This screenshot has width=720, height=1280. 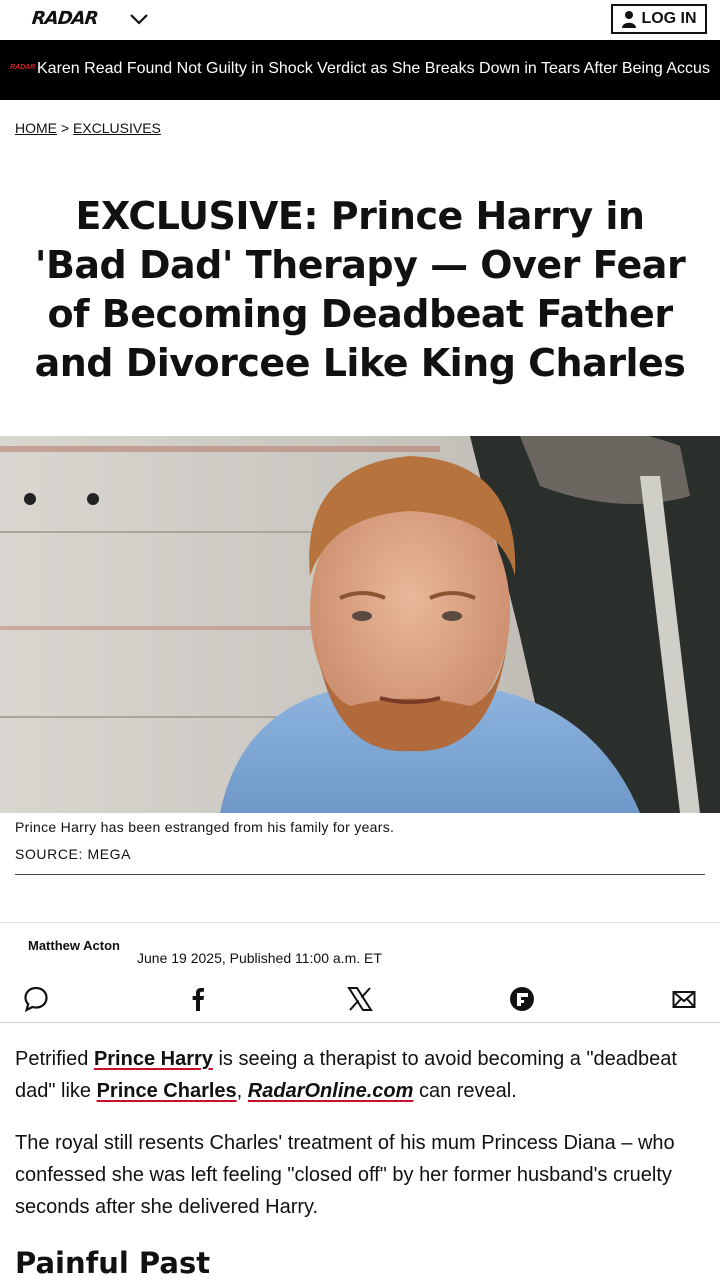 What do you see at coordinates (113, 1263) in the screenshot?
I see `article-subheading: Painful Past` at bounding box center [113, 1263].